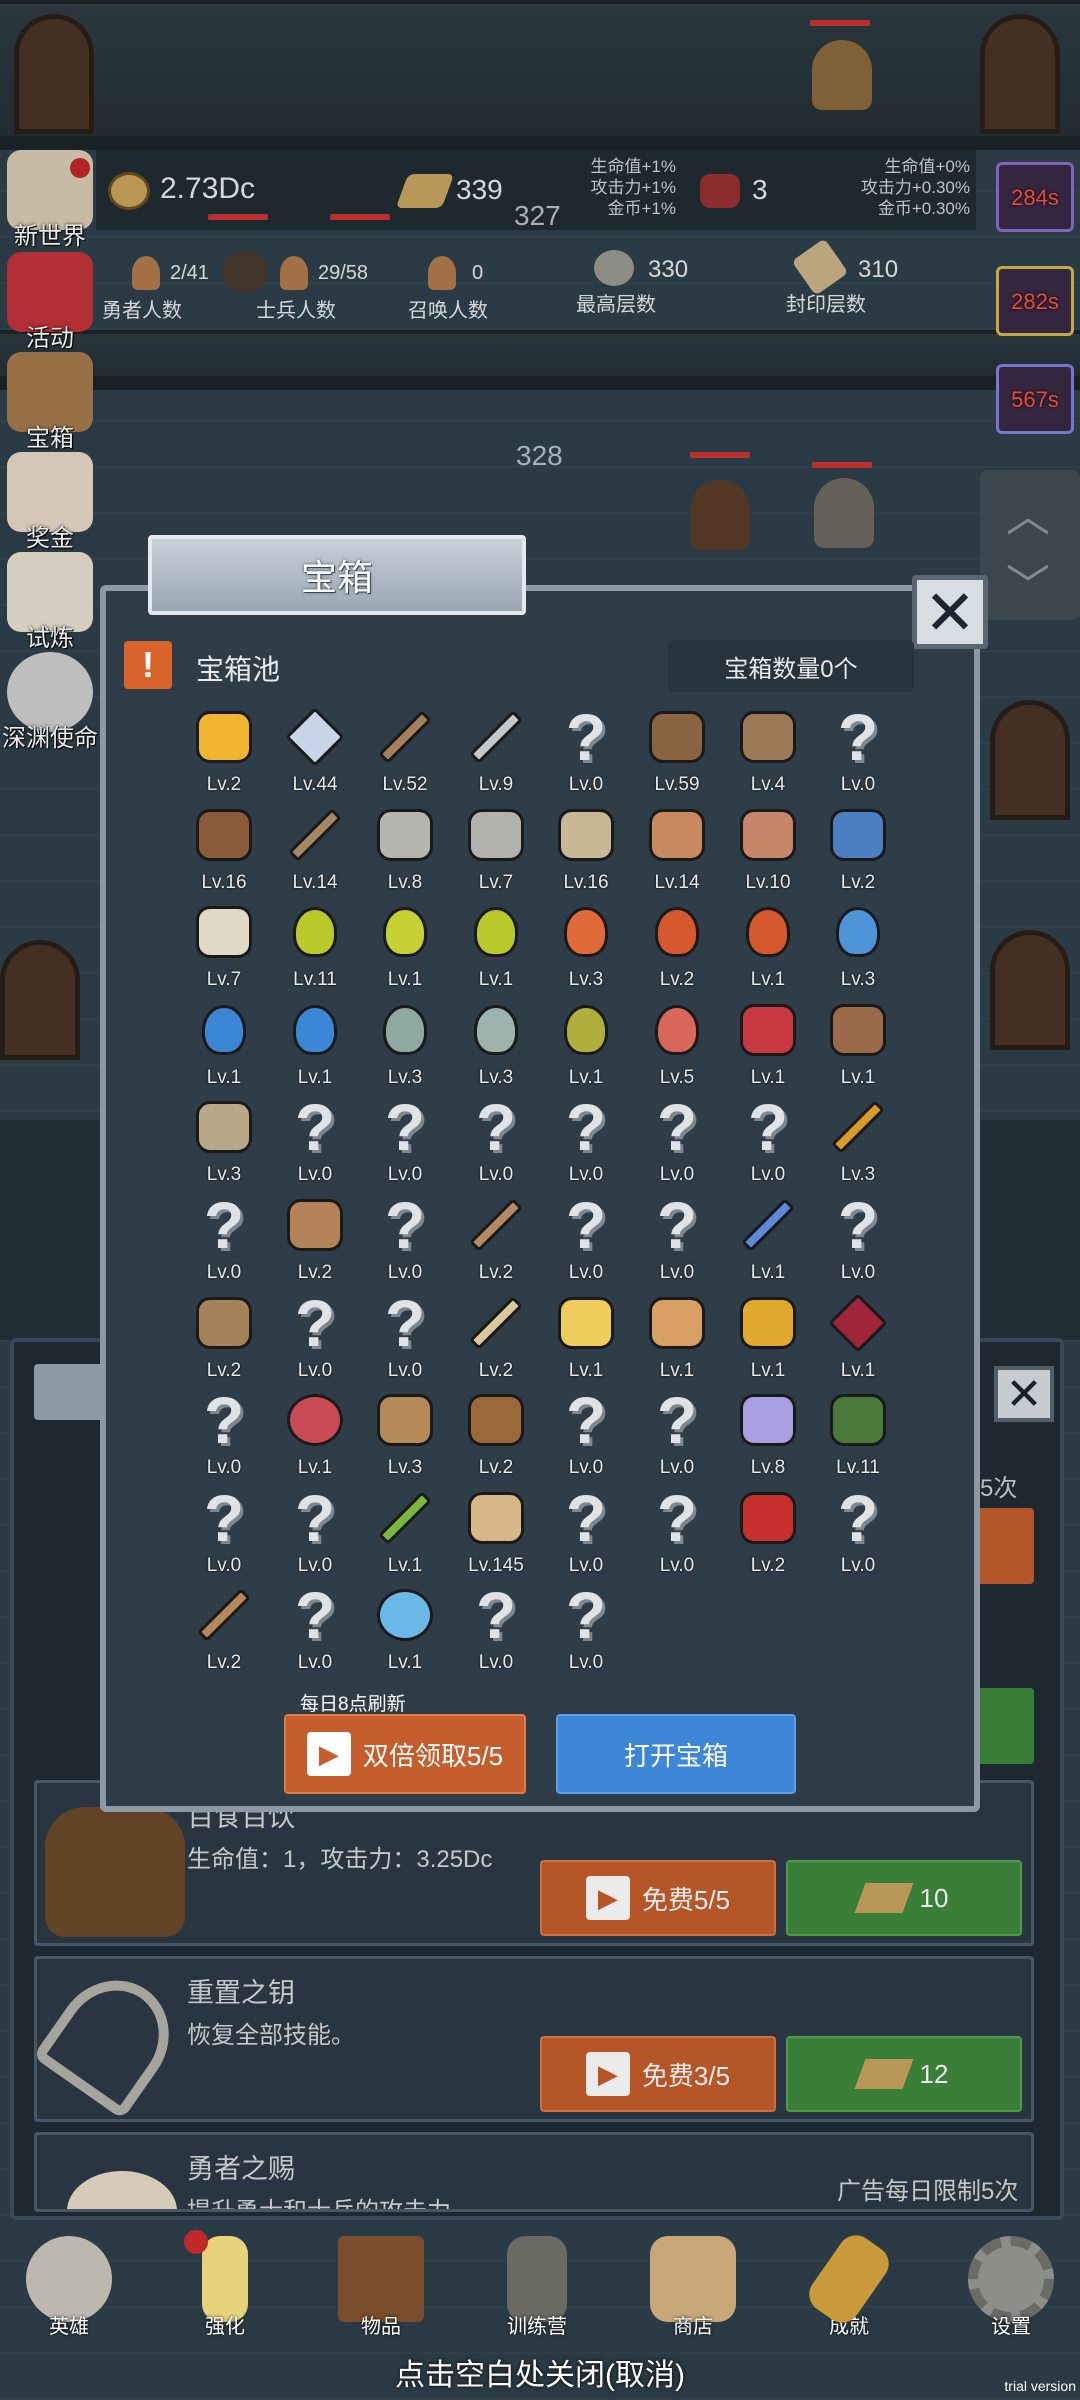  What do you see at coordinates (315, 754) in the screenshot?
I see `pool-item: Lv.44` at bounding box center [315, 754].